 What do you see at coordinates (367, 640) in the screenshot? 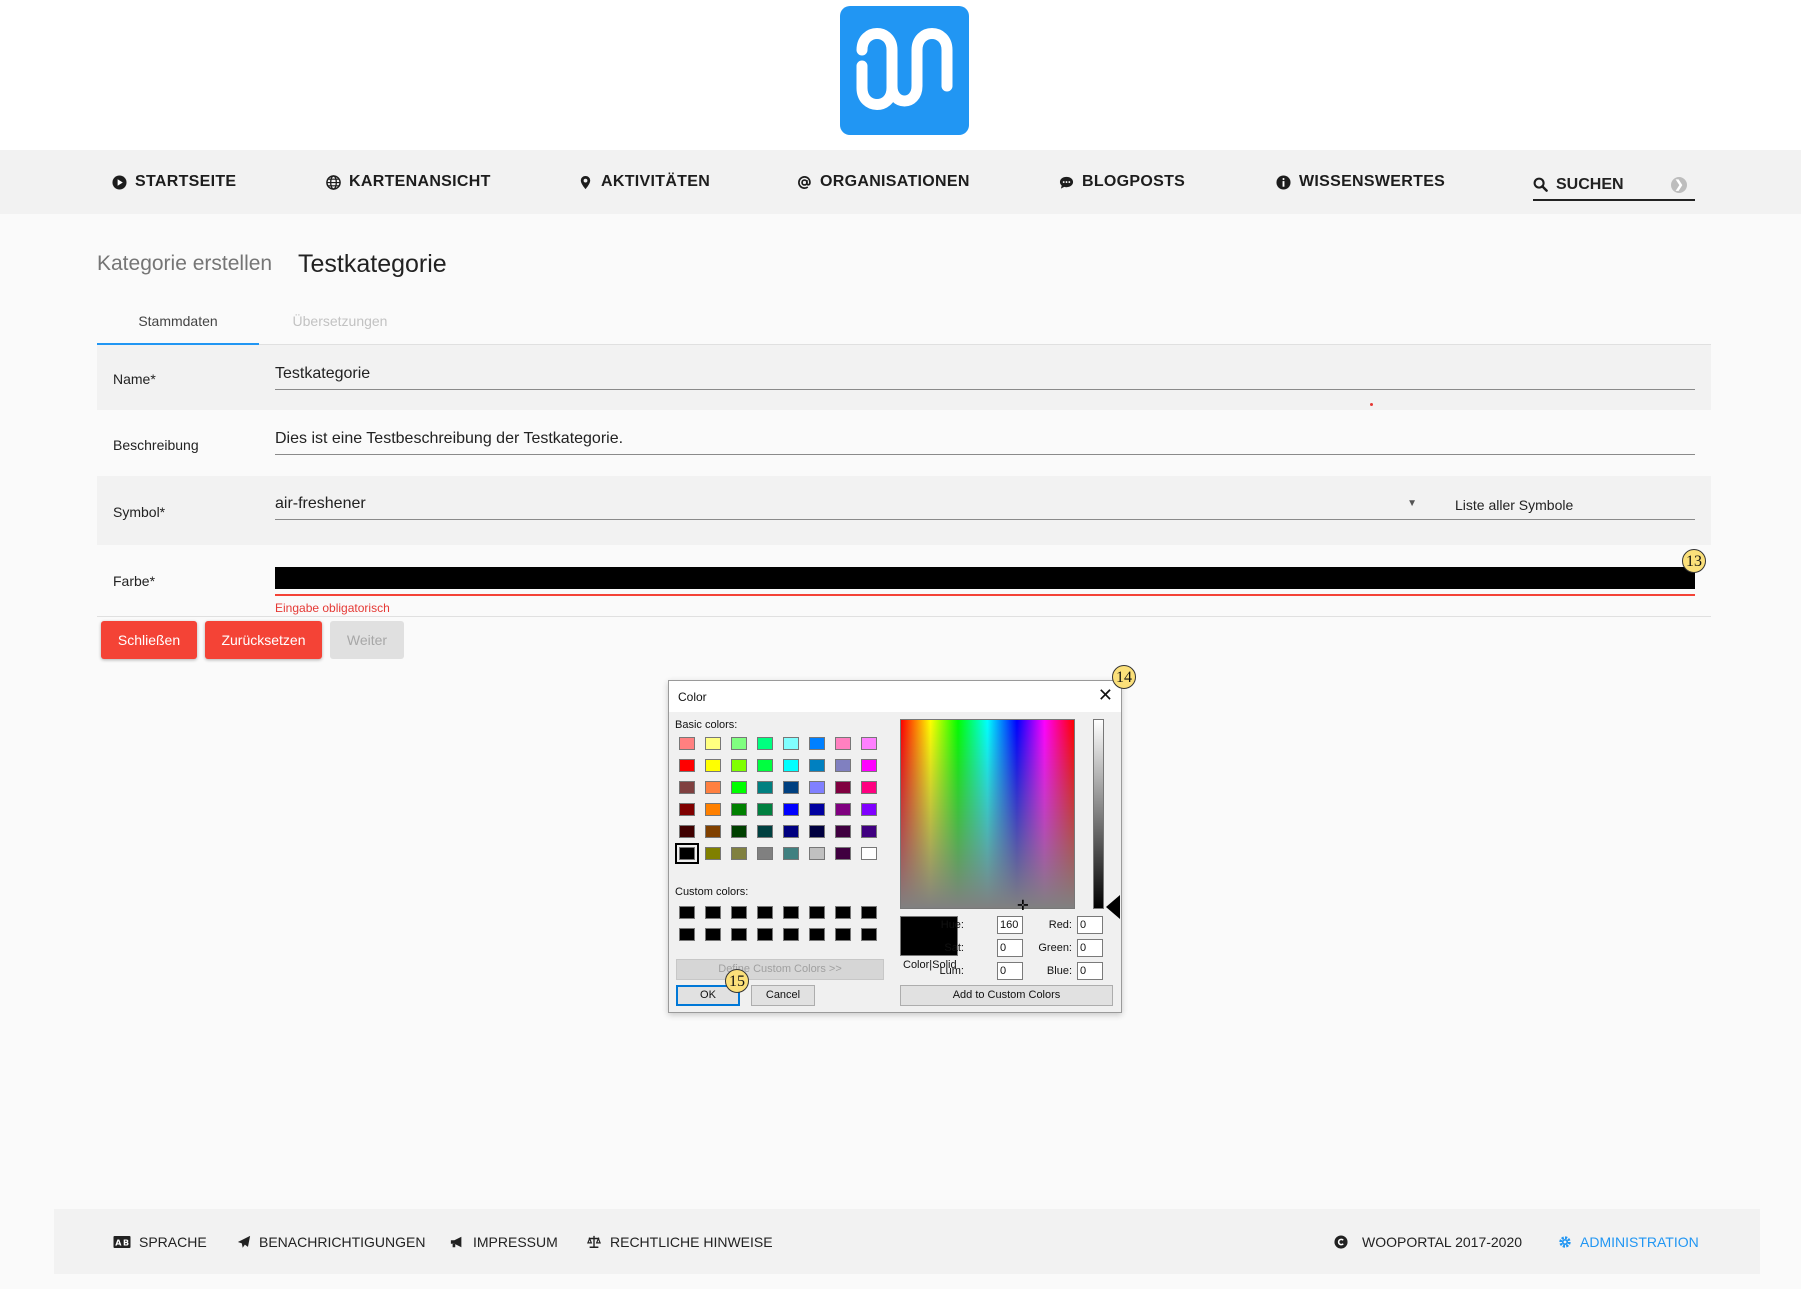
I see `next-button: Weiter` at bounding box center [367, 640].